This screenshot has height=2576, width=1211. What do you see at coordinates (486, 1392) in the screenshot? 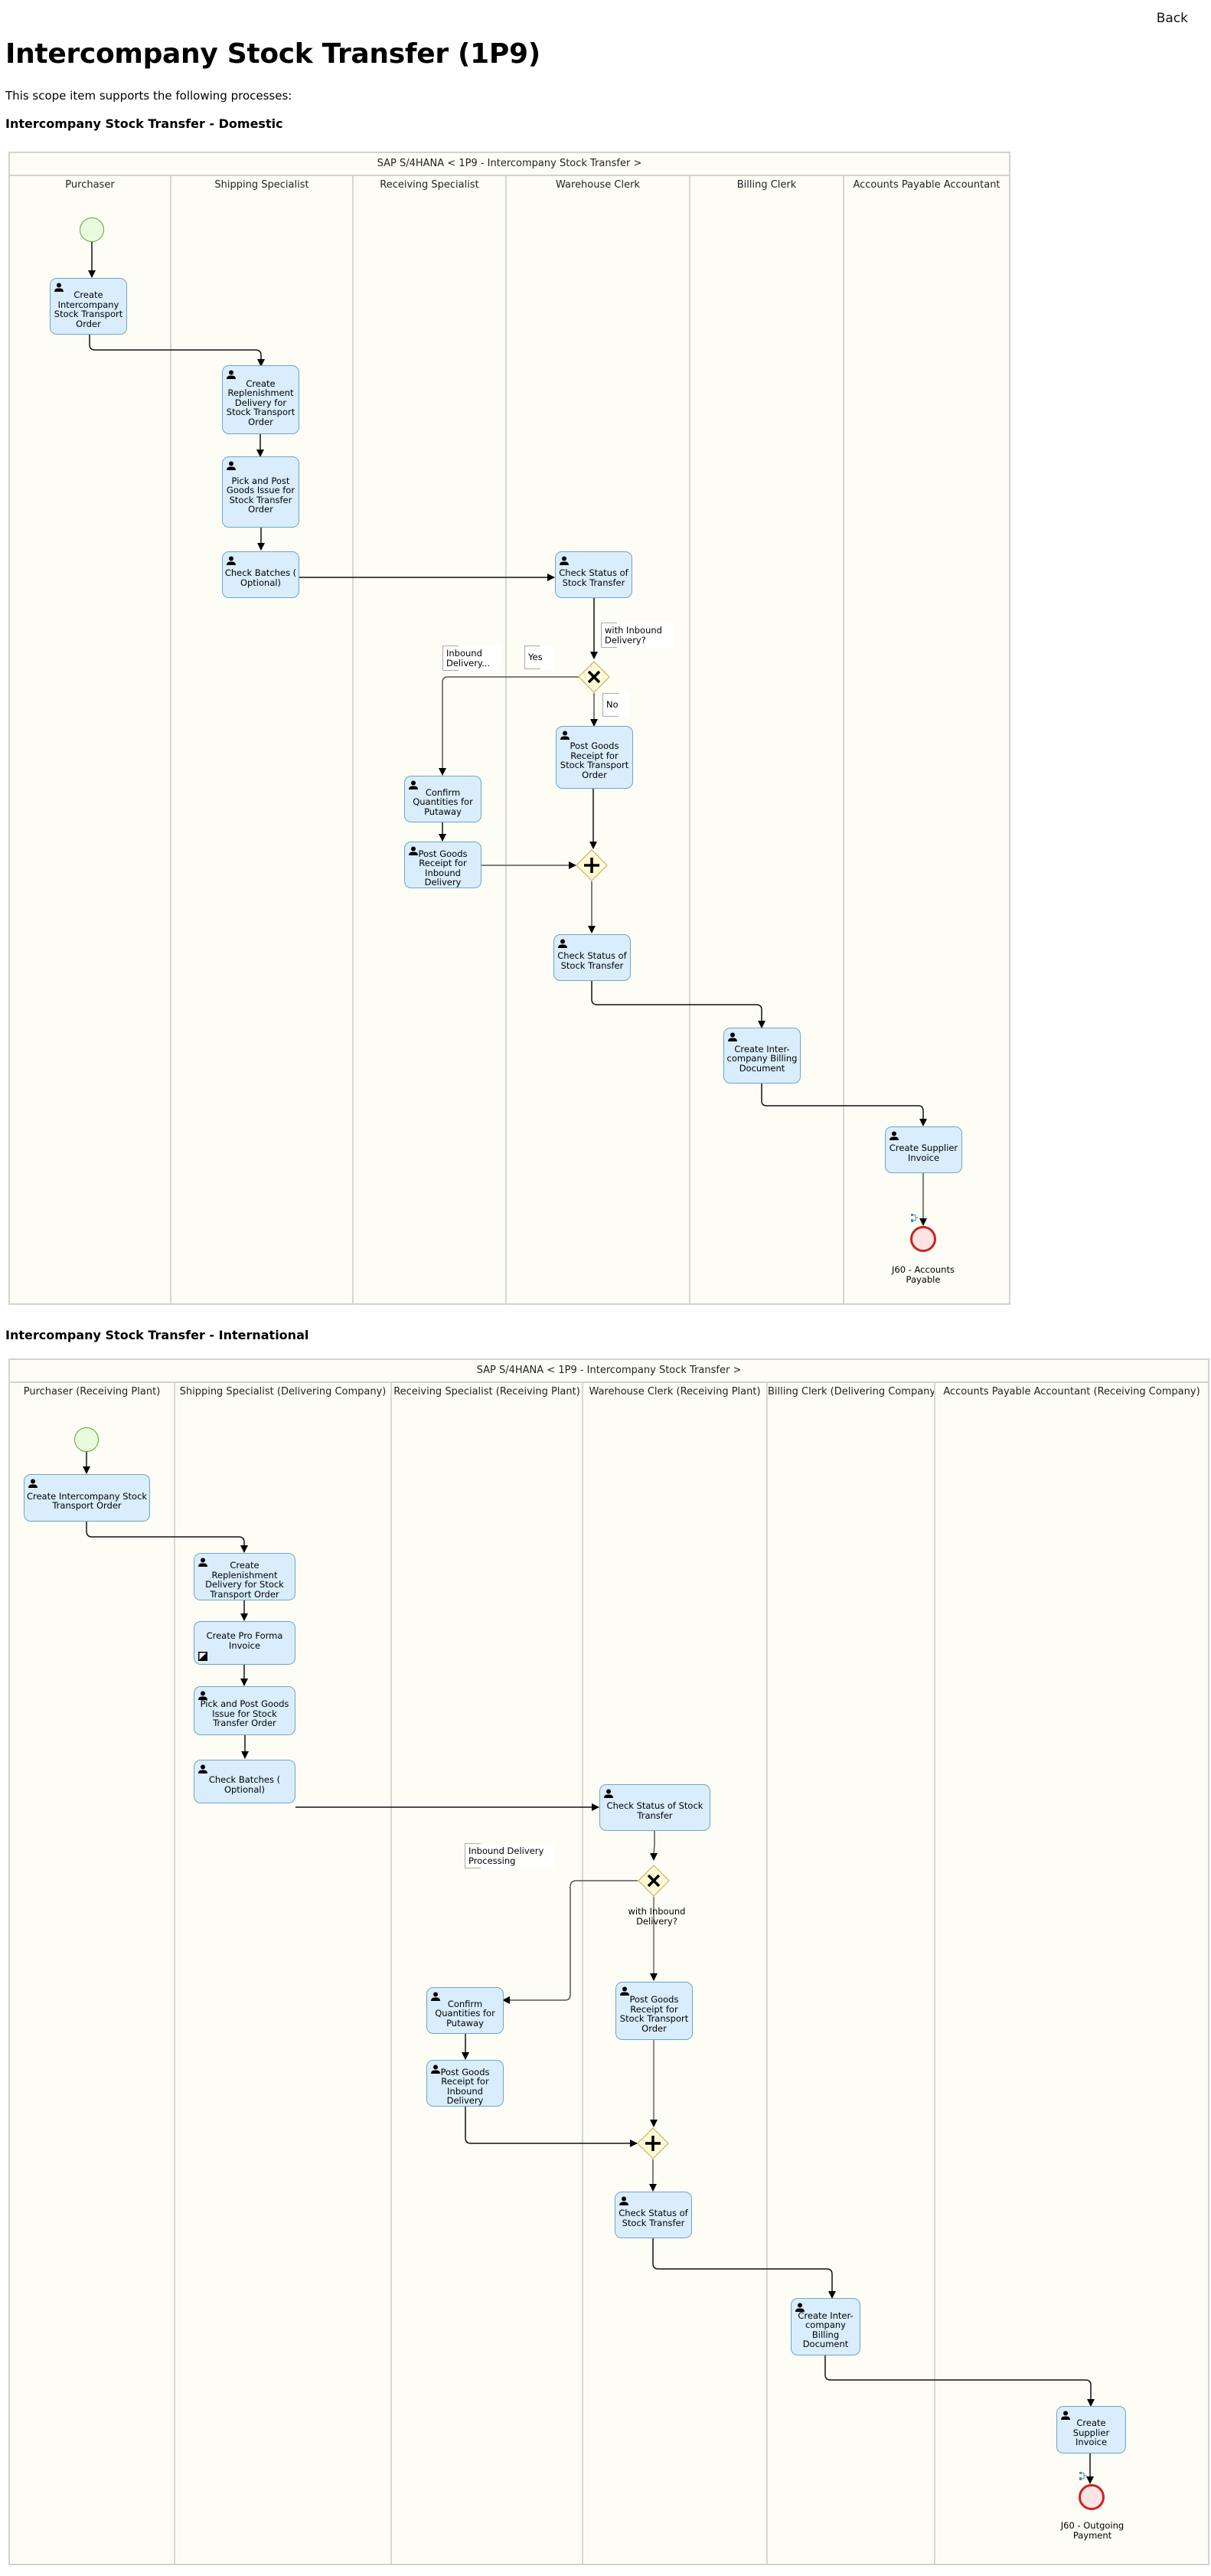
I see `lane-label: Receiving Specialist (Receiving Plant)` at bounding box center [486, 1392].